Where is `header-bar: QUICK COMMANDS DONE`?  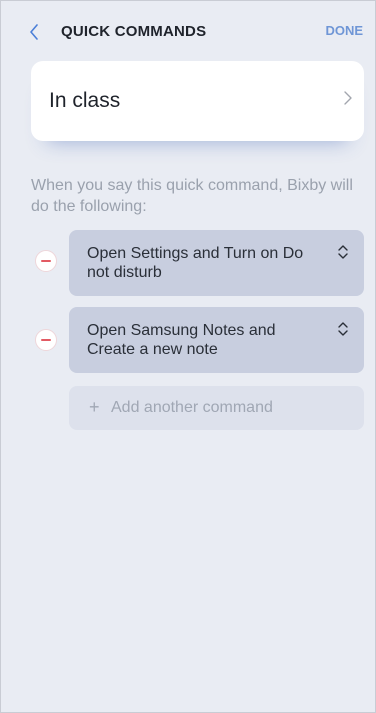 header-bar: QUICK COMMANDS DONE is located at coordinates (188, 30).